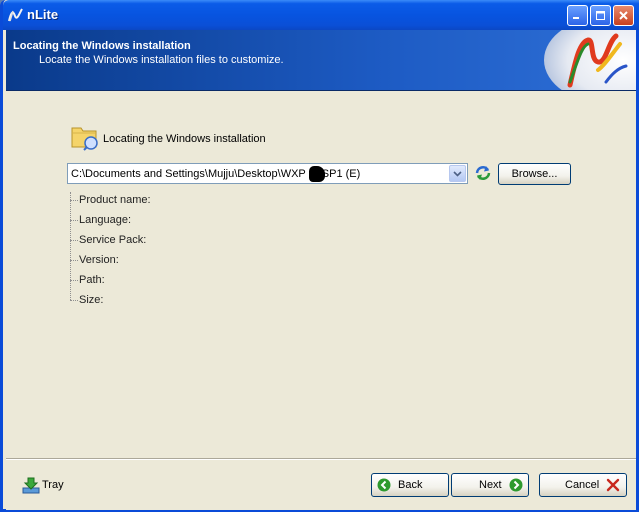 This screenshot has height=512, width=639. I want to click on maximize-button, so click(600, 15).